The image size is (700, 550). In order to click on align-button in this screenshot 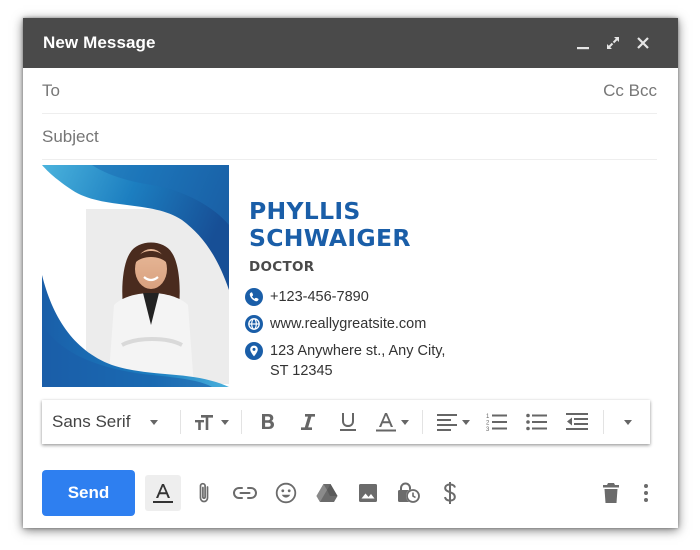, I will do `click(453, 422)`.